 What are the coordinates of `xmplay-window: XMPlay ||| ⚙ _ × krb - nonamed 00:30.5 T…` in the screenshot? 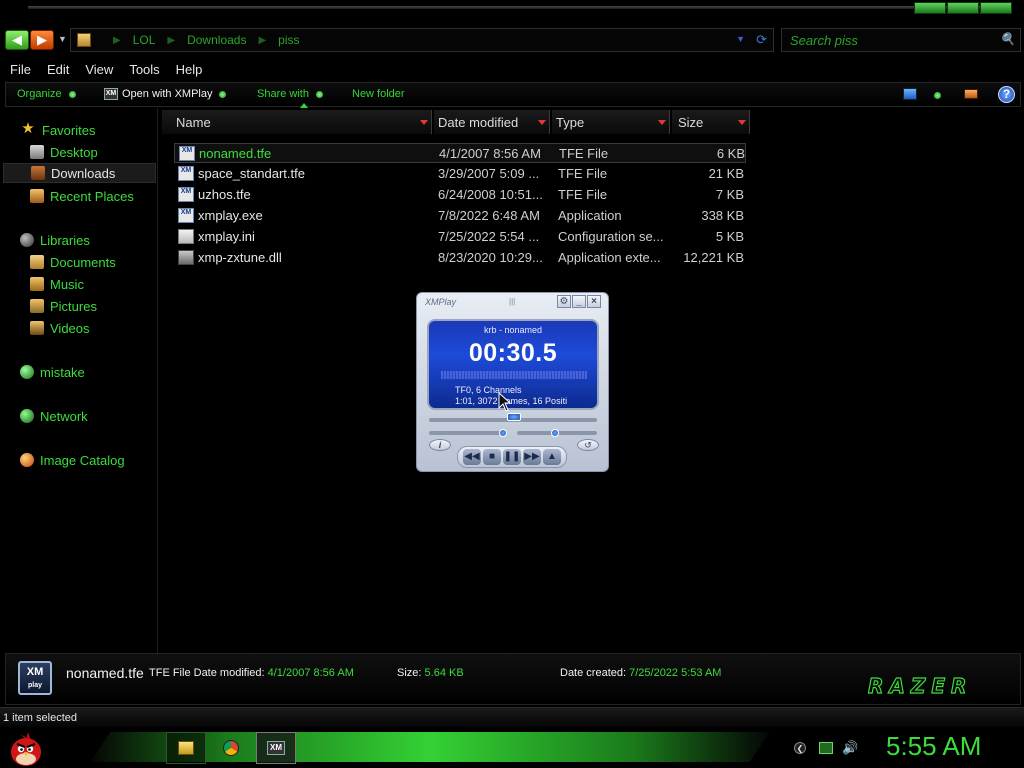 It's located at (512, 382).